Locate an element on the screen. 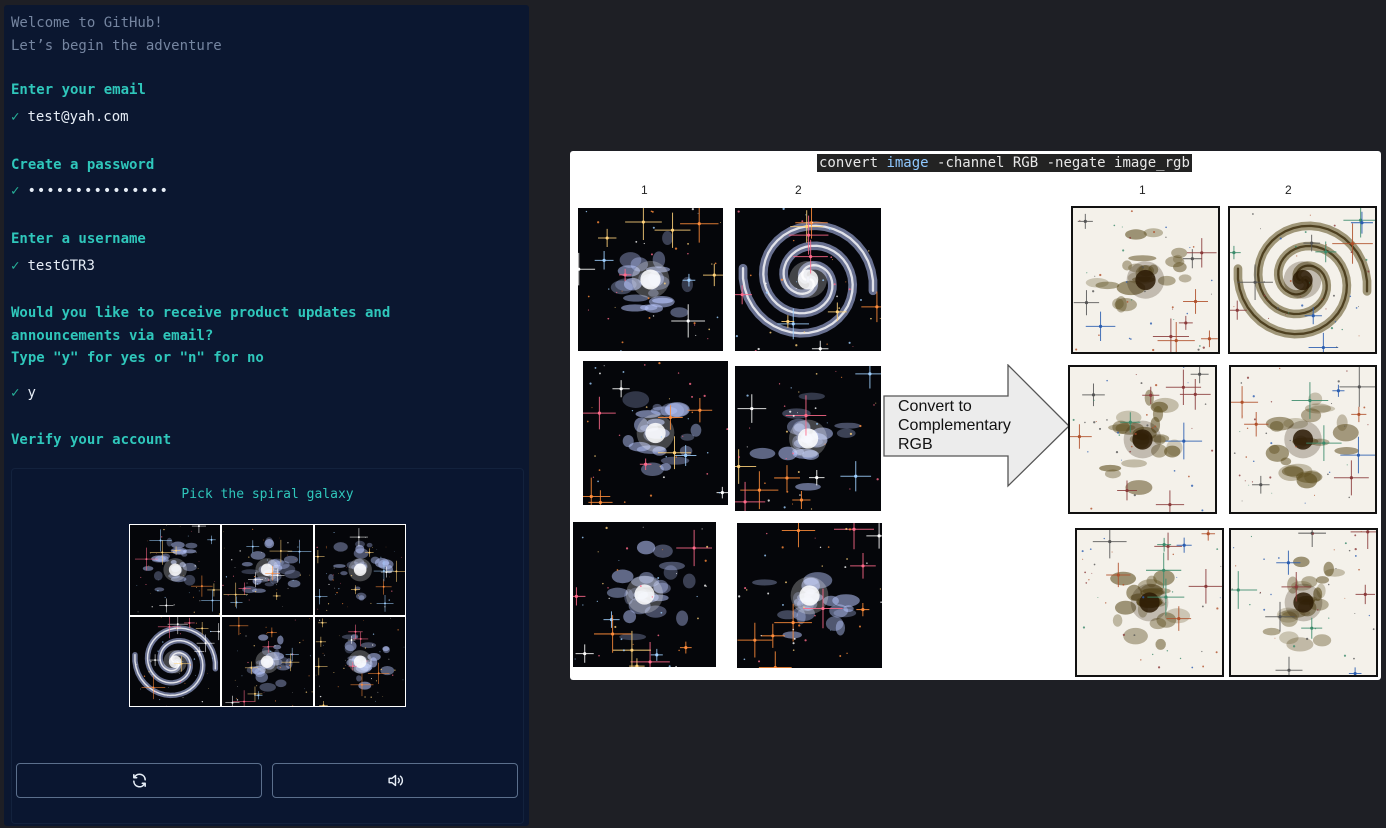  email-value: test@yah.com is located at coordinates (78, 117).